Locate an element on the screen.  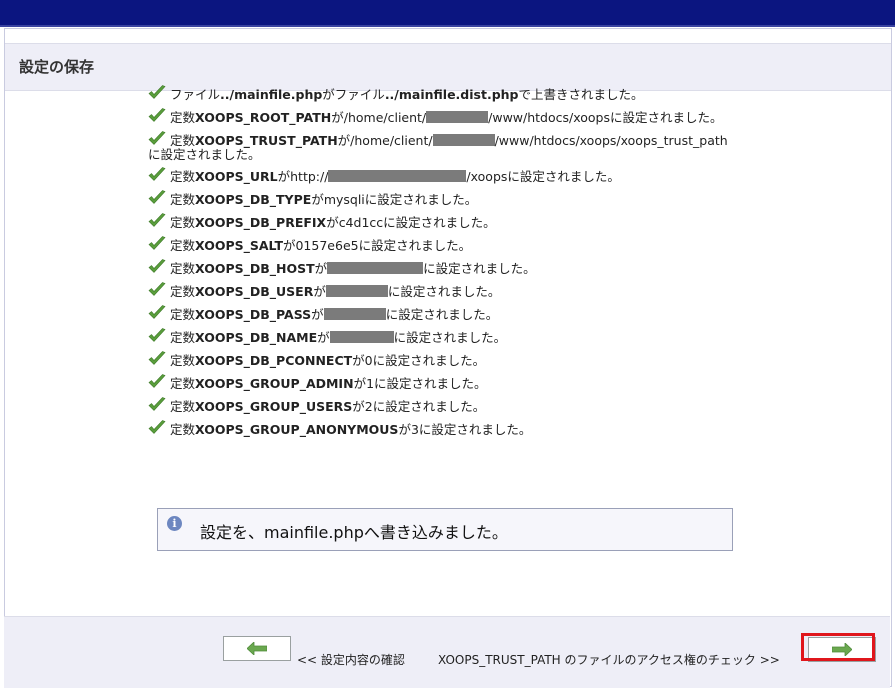
info-message: i 設定を、mainfile.phpへ書き込みました。 is located at coordinates (445, 529).